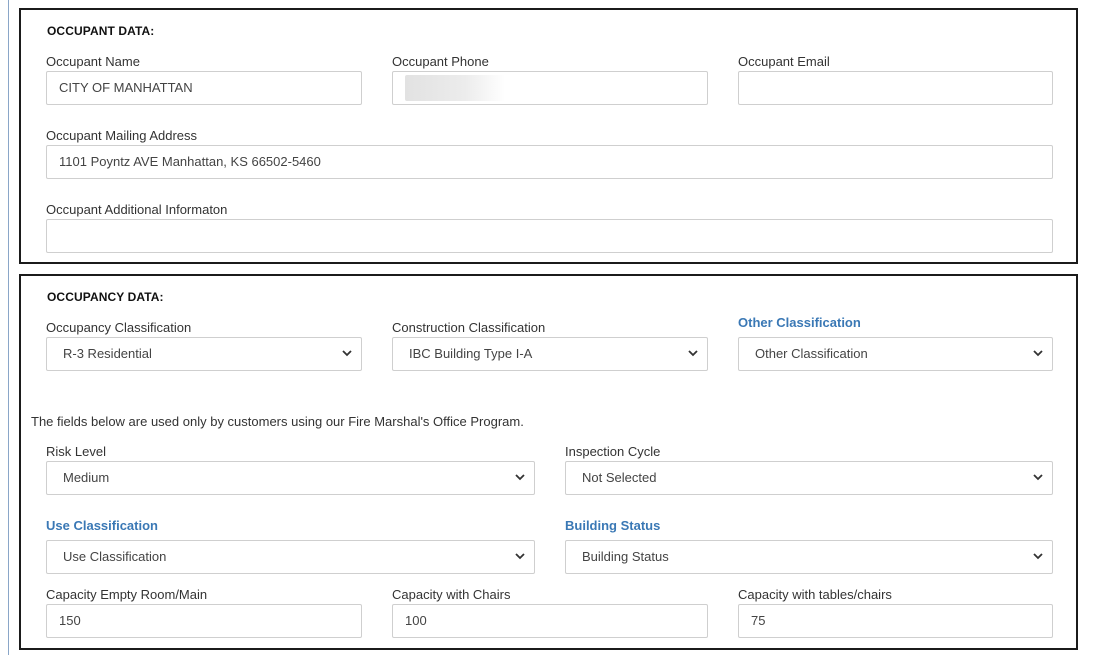  What do you see at coordinates (93, 61) in the screenshot?
I see `occupant-name-label: Occupant Name` at bounding box center [93, 61].